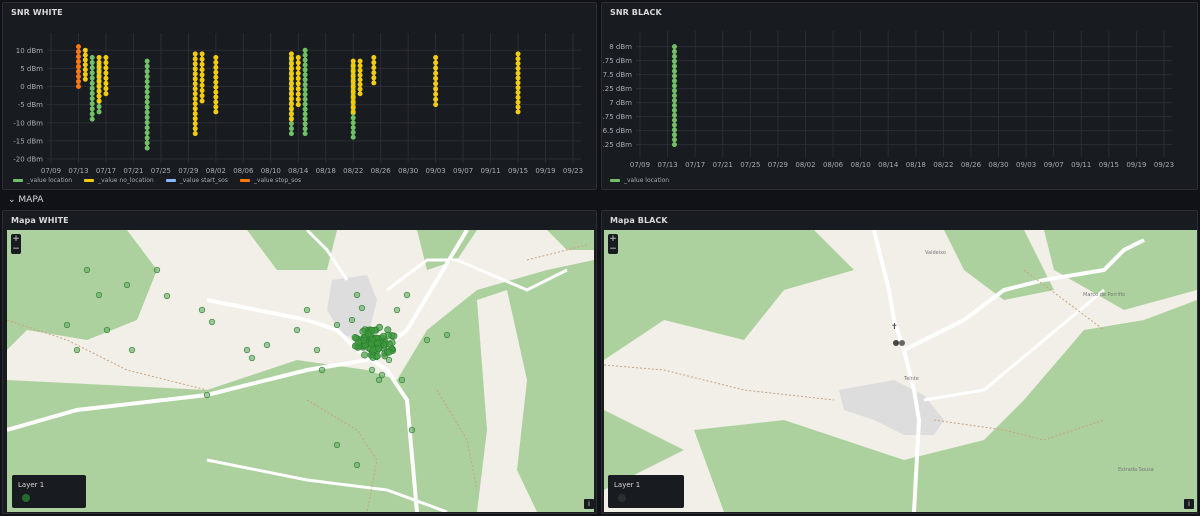 This screenshot has width=1200, height=516. I want to click on y-tick-label: 0 dBm, so click(31, 87).